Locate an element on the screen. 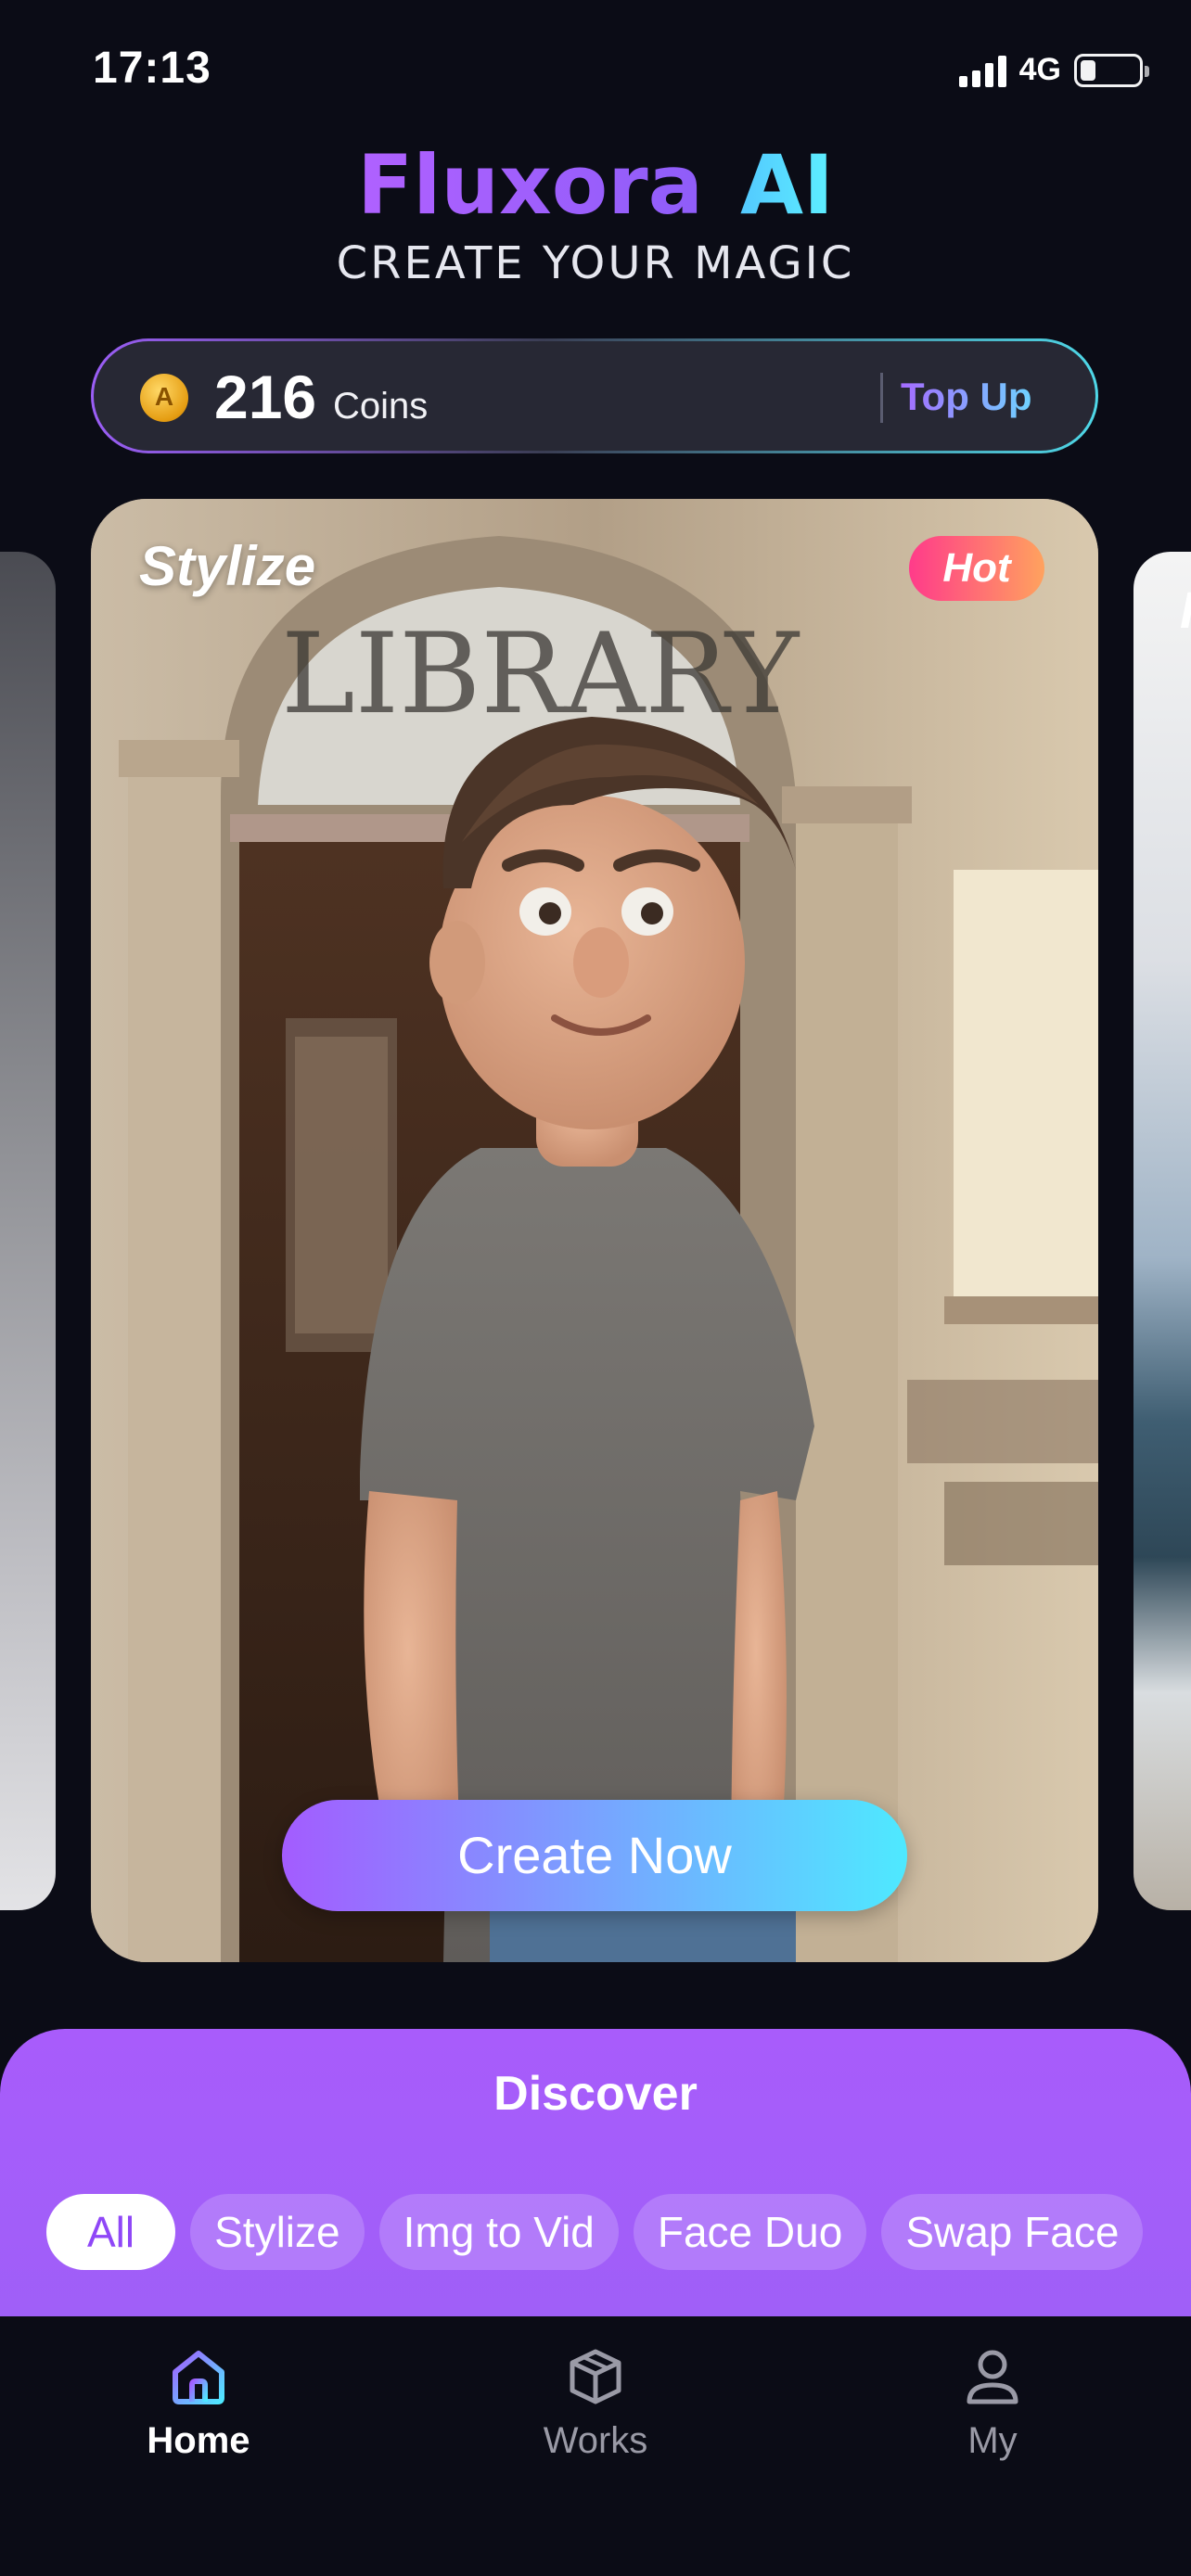  divider is located at coordinates (881, 398).